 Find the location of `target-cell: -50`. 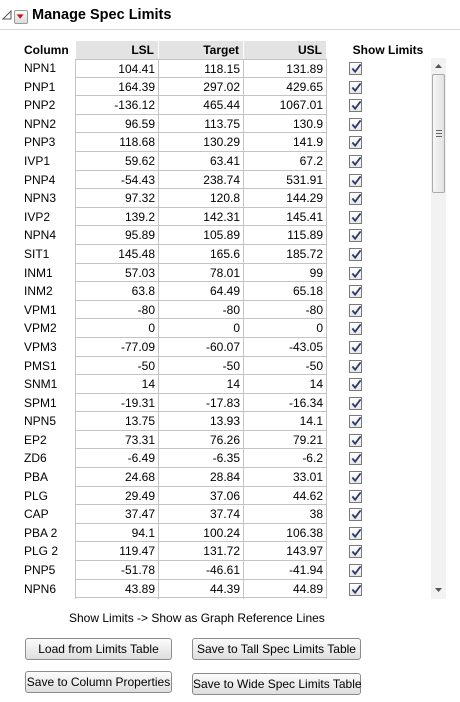

target-cell: -50 is located at coordinates (201, 366).